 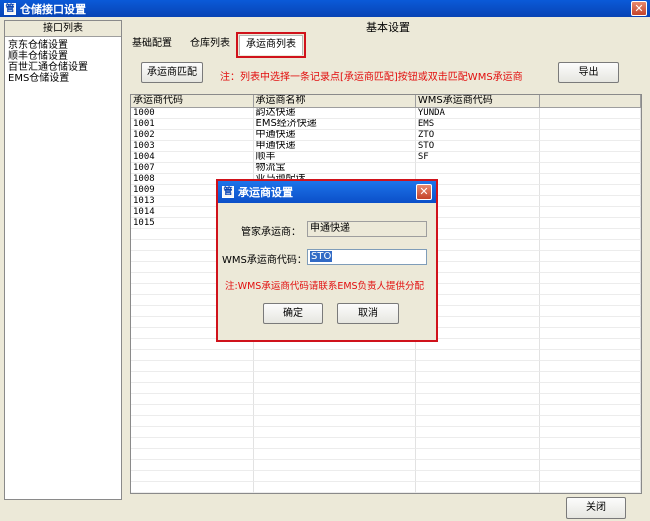 I want to click on cell-code: 1002, so click(x=192, y=135).